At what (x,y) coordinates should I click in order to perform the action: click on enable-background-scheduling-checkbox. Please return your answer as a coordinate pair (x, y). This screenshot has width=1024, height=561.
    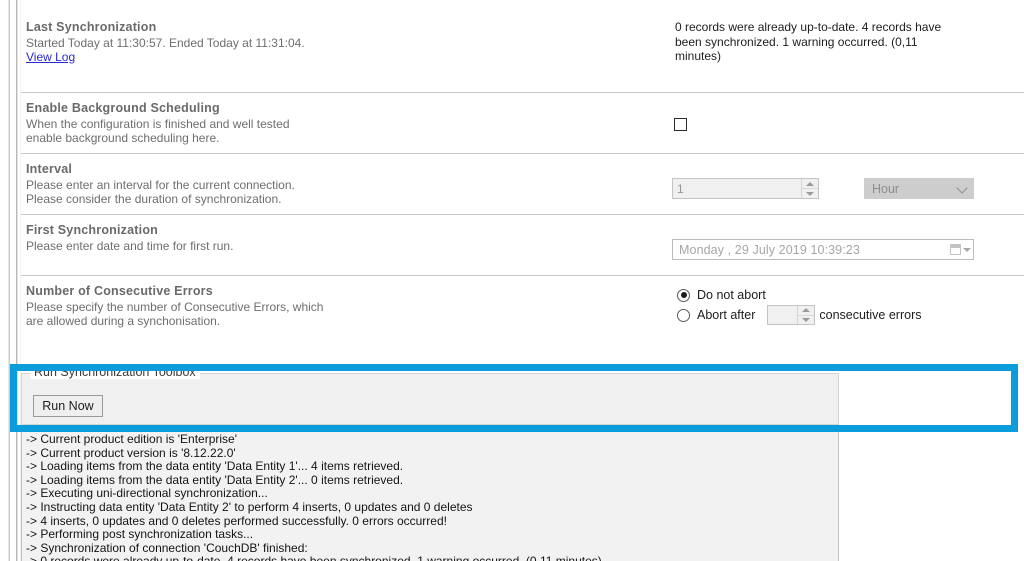
    Looking at the image, I should click on (680, 124).